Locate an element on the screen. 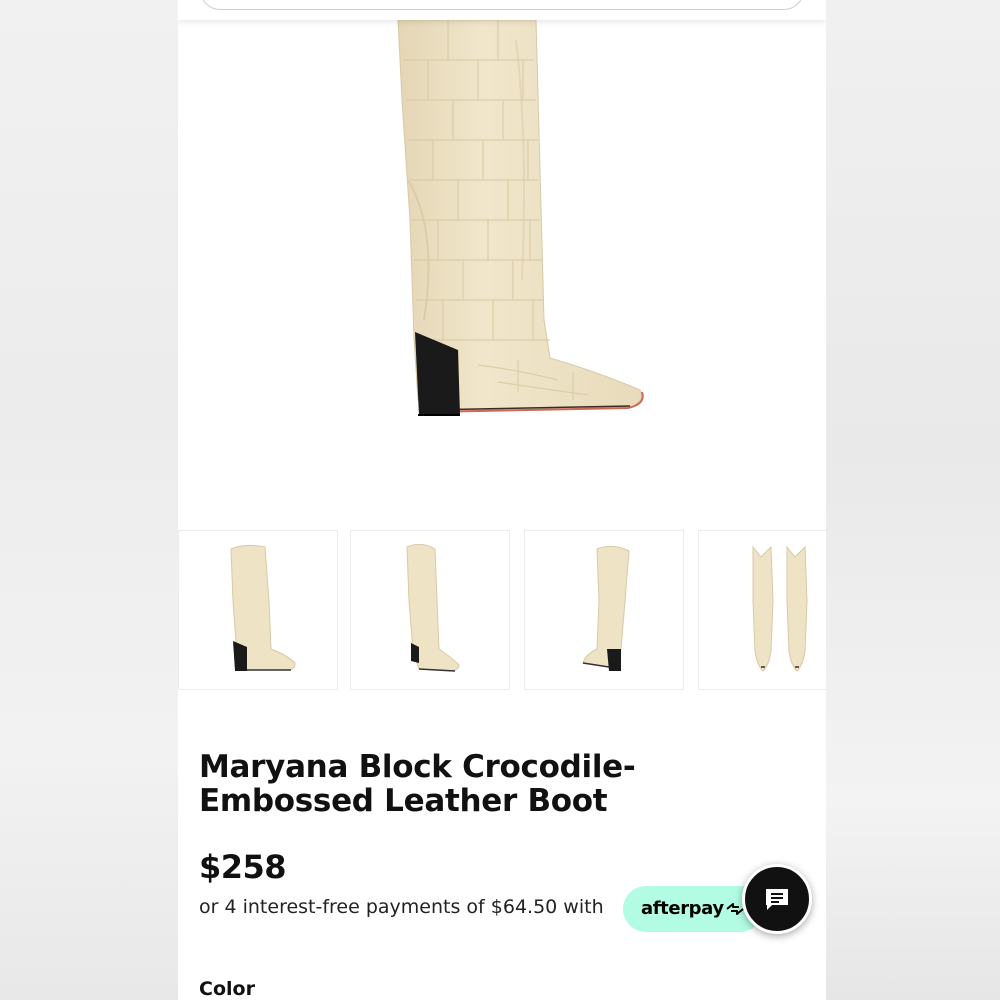 The height and width of the screenshot is (1000, 1000). header-strip is located at coordinates (502, 10).